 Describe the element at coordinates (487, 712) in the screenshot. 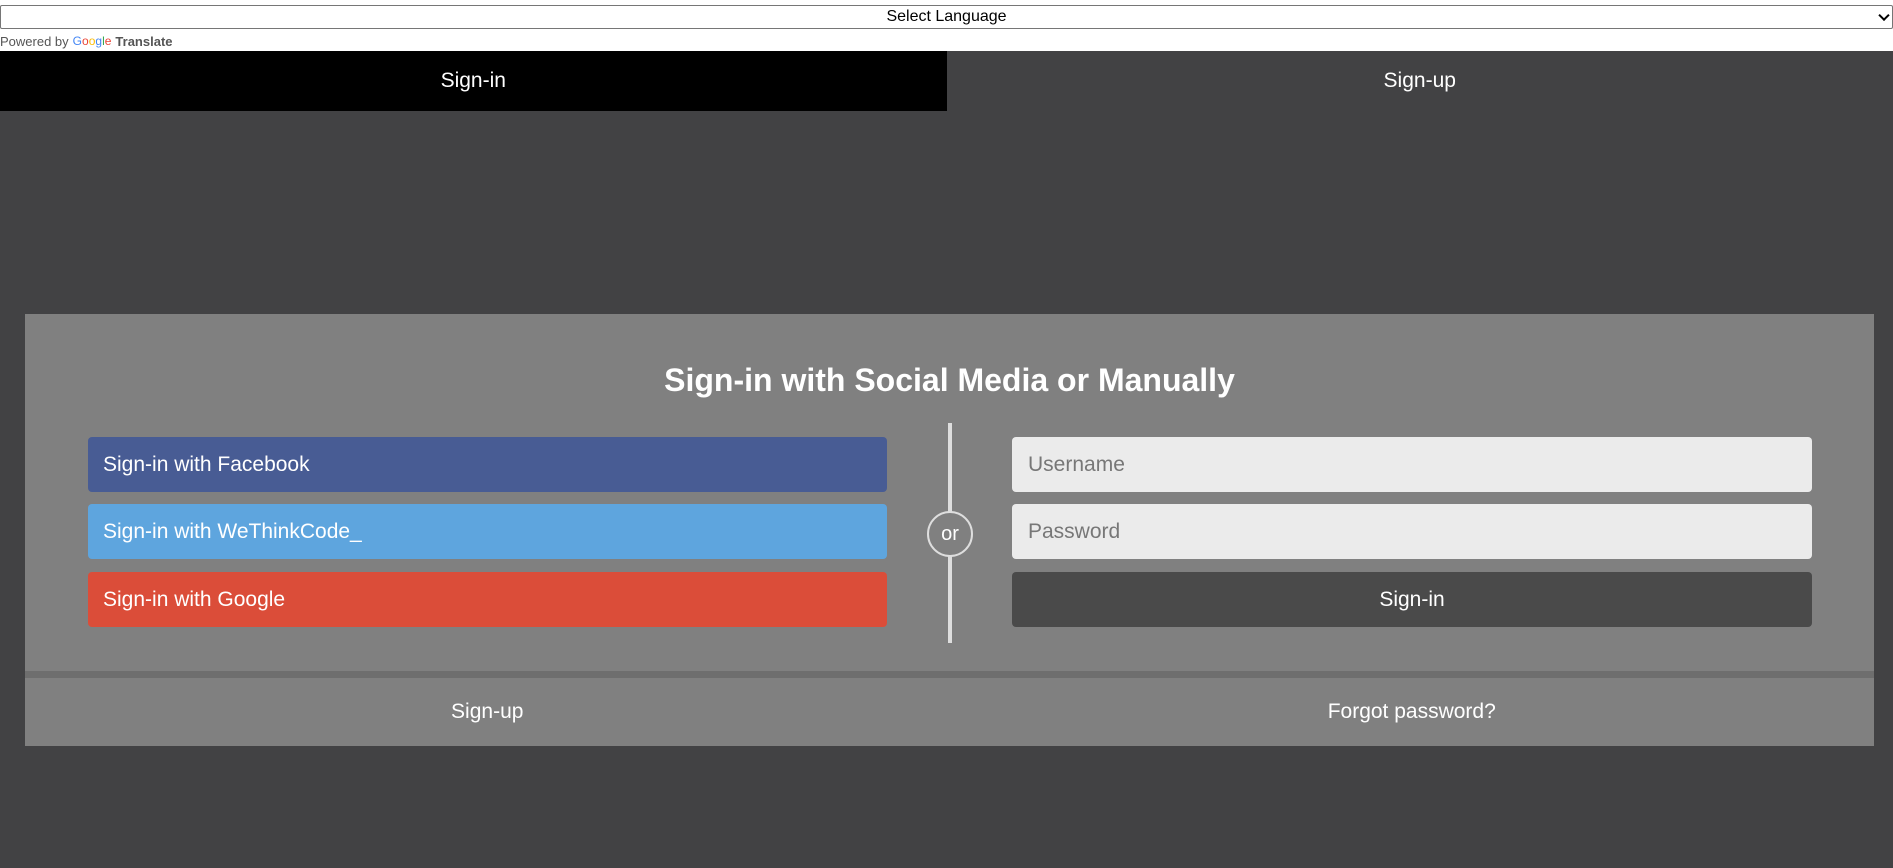

I see `sign-up-link: Sign-up` at that location.